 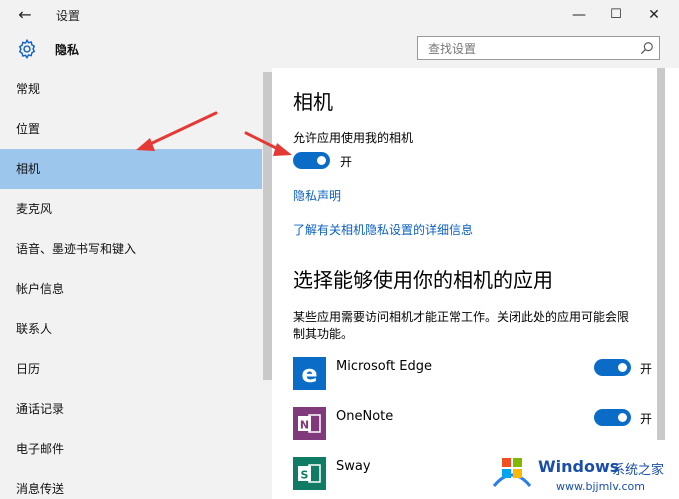 I want to click on sidebar-scrollbar, so click(x=267, y=226).